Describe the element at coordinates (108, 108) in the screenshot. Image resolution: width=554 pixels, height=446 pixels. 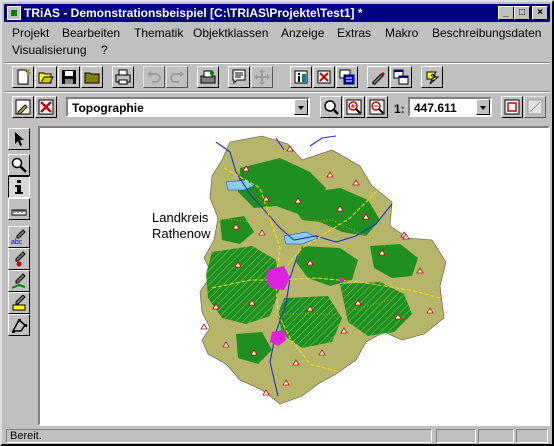
I see `view-select-value: Topographie` at that location.